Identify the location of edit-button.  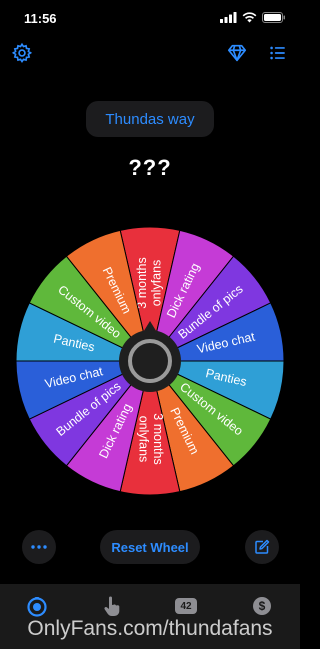
(262, 547).